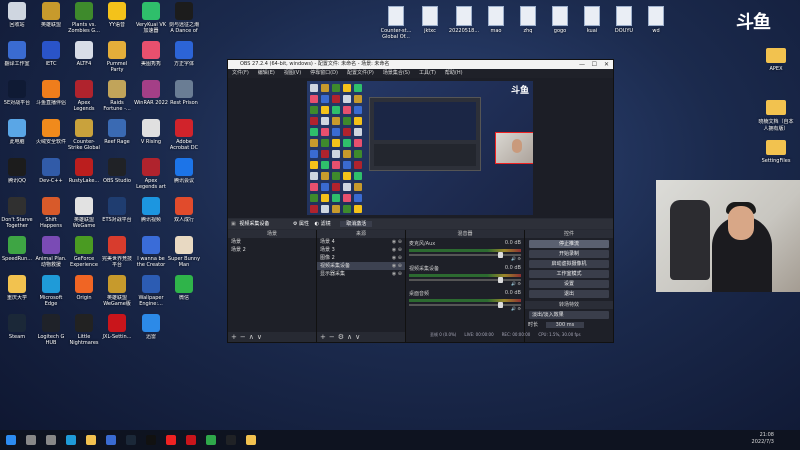 Image resolution: width=800 pixels, height=450 pixels. What do you see at coordinates (361, 274) in the screenshot?
I see `source-item: 显示器采集 ◉ ⊕` at bounding box center [361, 274].